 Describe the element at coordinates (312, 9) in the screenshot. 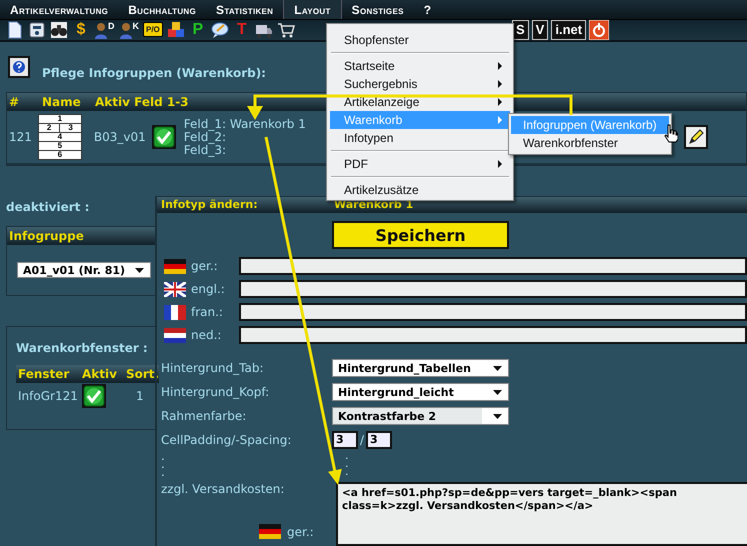

I see `menu-item: Layout` at that location.